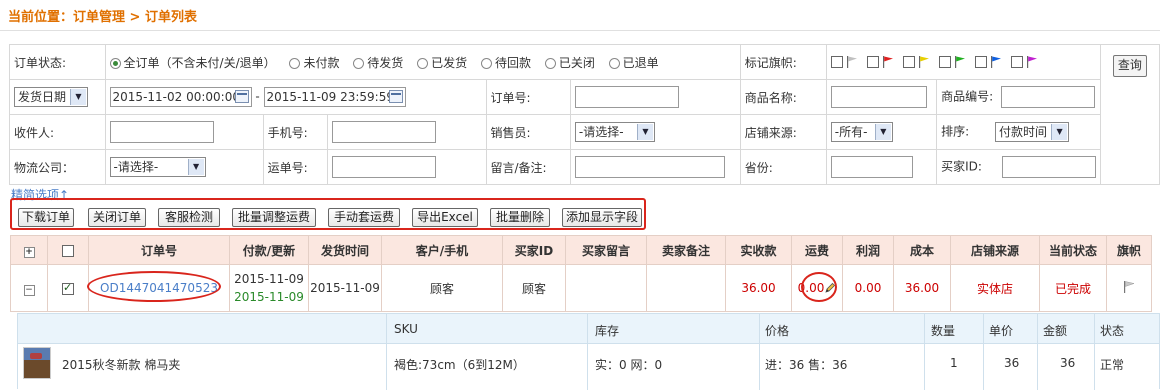 The width and height of the screenshot is (1160, 390). What do you see at coordinates (29, 252) in the screenshot?
I see `expand-all-icon: +` at bounding box center [29, 252].